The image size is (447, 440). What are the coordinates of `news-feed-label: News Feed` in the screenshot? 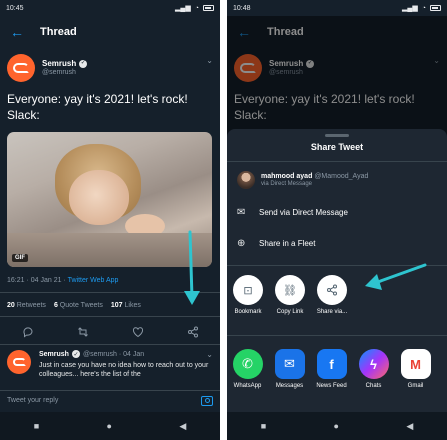 It's located at (331, 386).